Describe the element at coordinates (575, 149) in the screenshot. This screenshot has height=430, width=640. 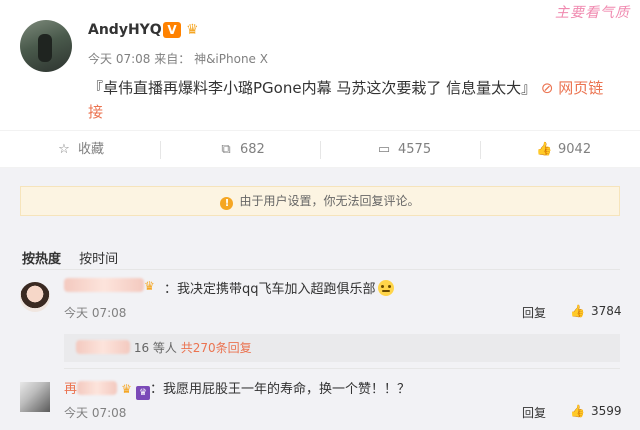
I see `like-count: 9042` at that location.